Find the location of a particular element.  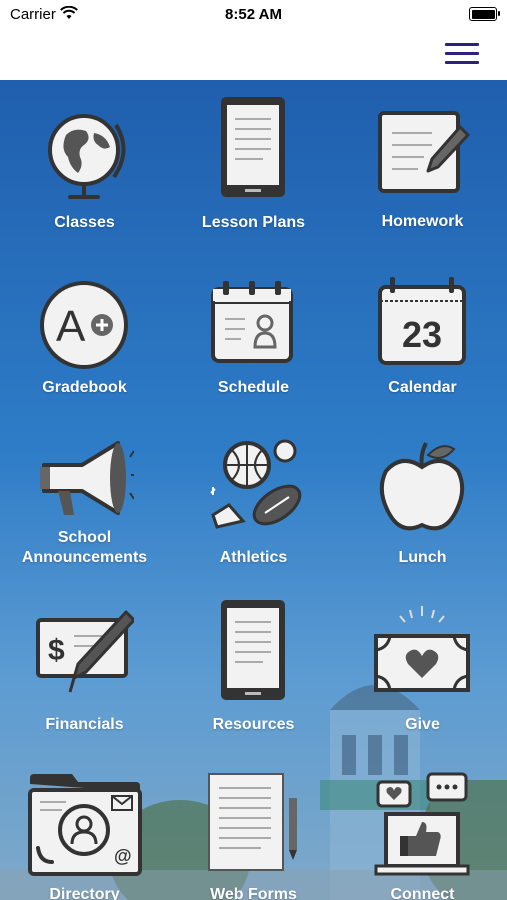

calendar-icon: 23 is located at coordinates (422, 321).